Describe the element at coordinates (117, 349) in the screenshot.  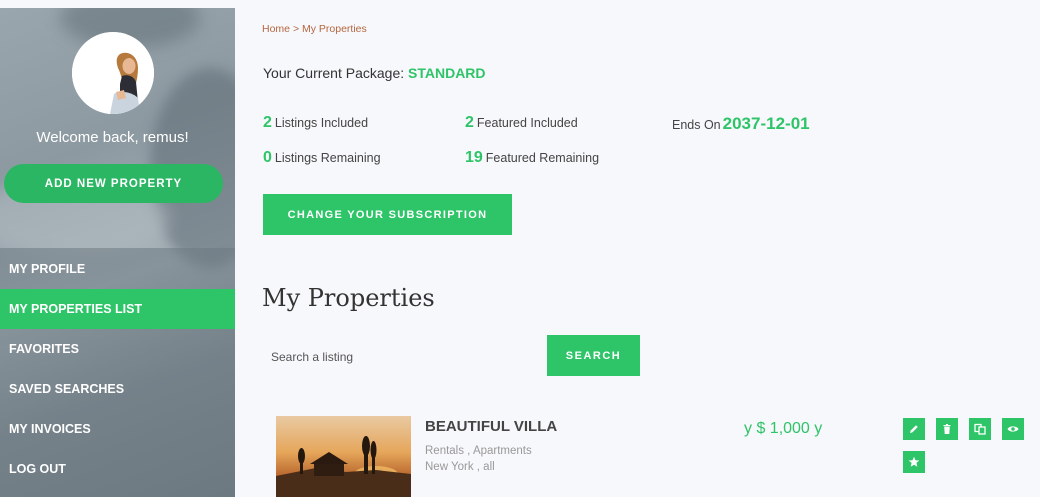
I see `sidebar-item-favorites: FAVORITES` at that location.